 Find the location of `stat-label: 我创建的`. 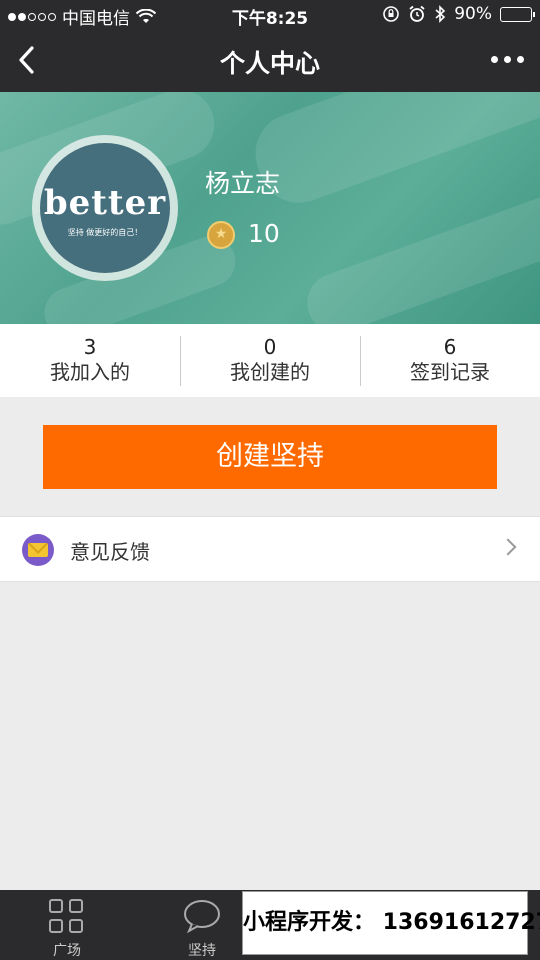

stat-label: 我创建的 is located at coordinates (270, 372).